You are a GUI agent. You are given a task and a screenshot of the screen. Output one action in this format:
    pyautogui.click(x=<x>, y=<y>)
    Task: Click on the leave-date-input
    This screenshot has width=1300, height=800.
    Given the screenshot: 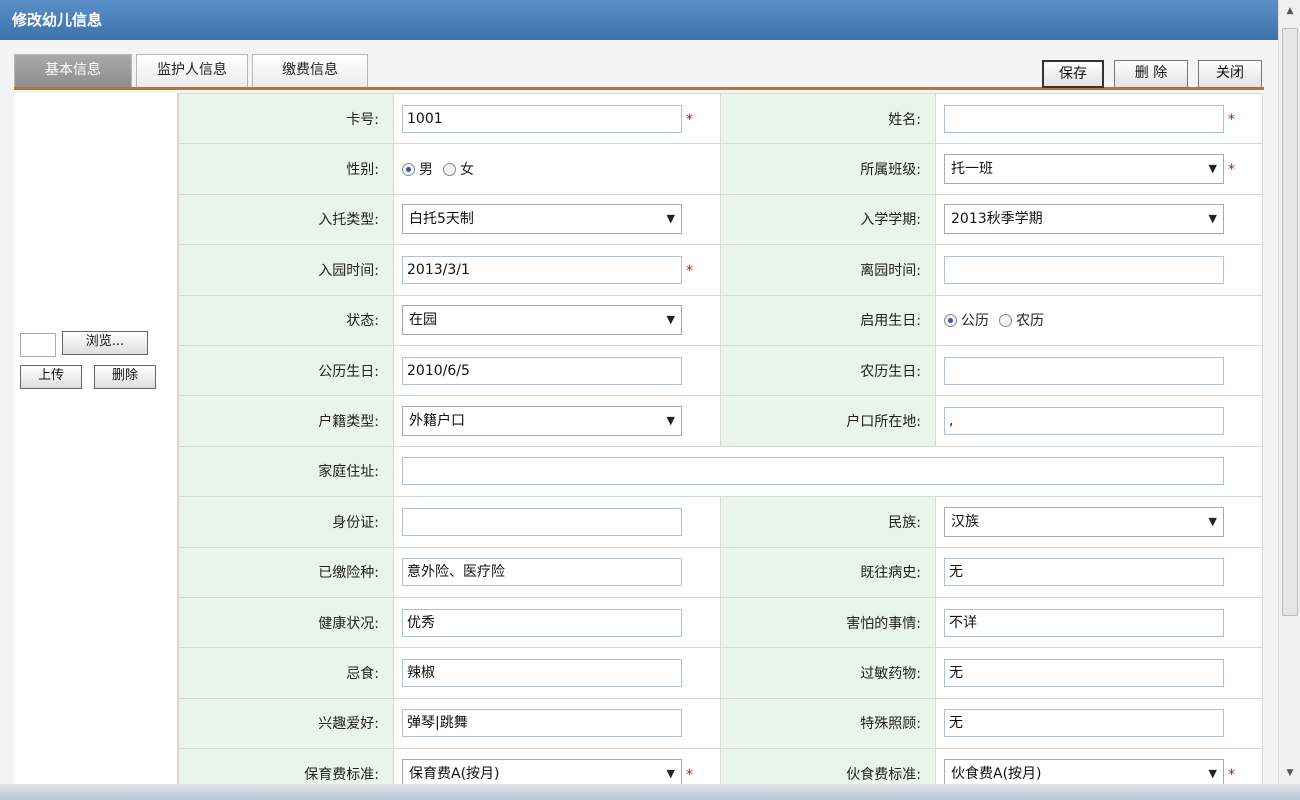 What is the action you would take?
    pyautogui.click(x=1084, y=269)
    